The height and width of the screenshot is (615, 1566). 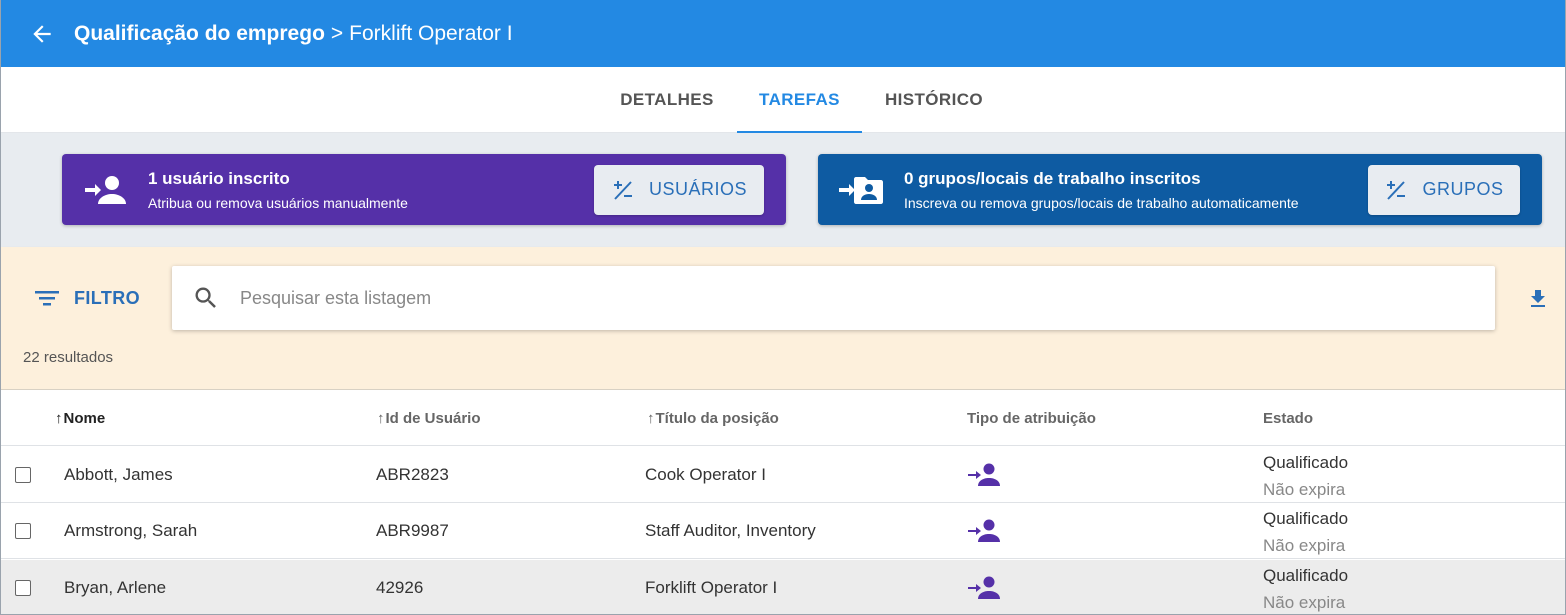 I want to click on tab-historico: HISTÓRICO, so click(x=934, y=100).